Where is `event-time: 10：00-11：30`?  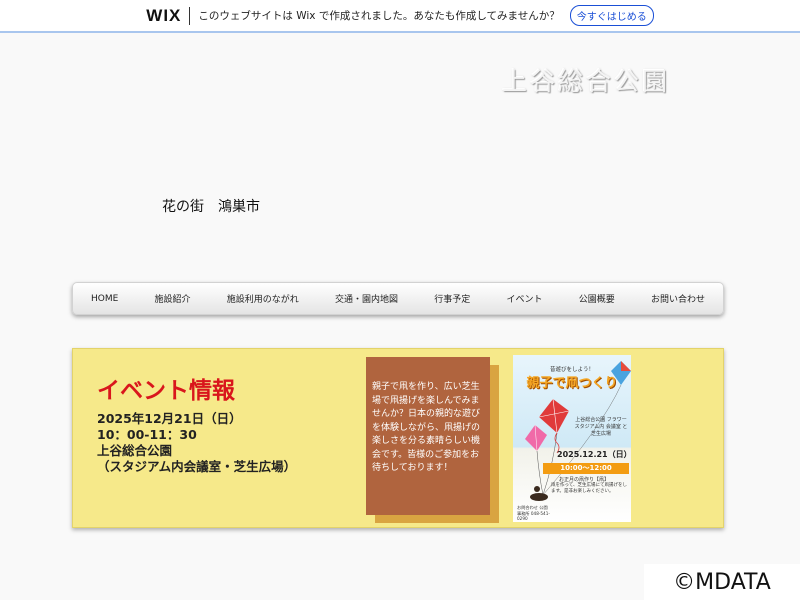
event-time: 10：00-11：30 is located at coordinates (147, 434).